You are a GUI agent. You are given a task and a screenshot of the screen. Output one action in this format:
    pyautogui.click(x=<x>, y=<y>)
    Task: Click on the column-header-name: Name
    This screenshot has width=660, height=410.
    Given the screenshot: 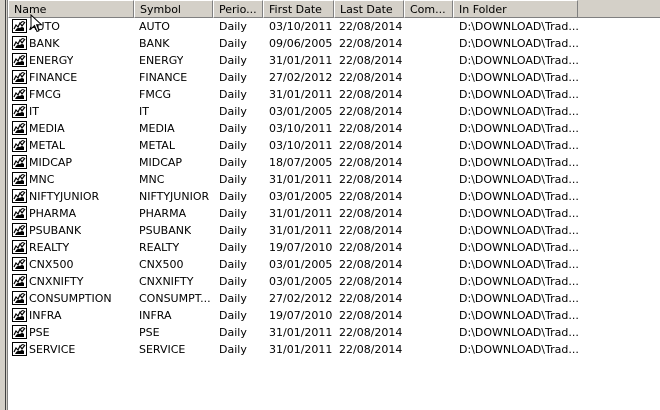 What is the action you would take?
    pyautogui.click(x=71, y=9)
    